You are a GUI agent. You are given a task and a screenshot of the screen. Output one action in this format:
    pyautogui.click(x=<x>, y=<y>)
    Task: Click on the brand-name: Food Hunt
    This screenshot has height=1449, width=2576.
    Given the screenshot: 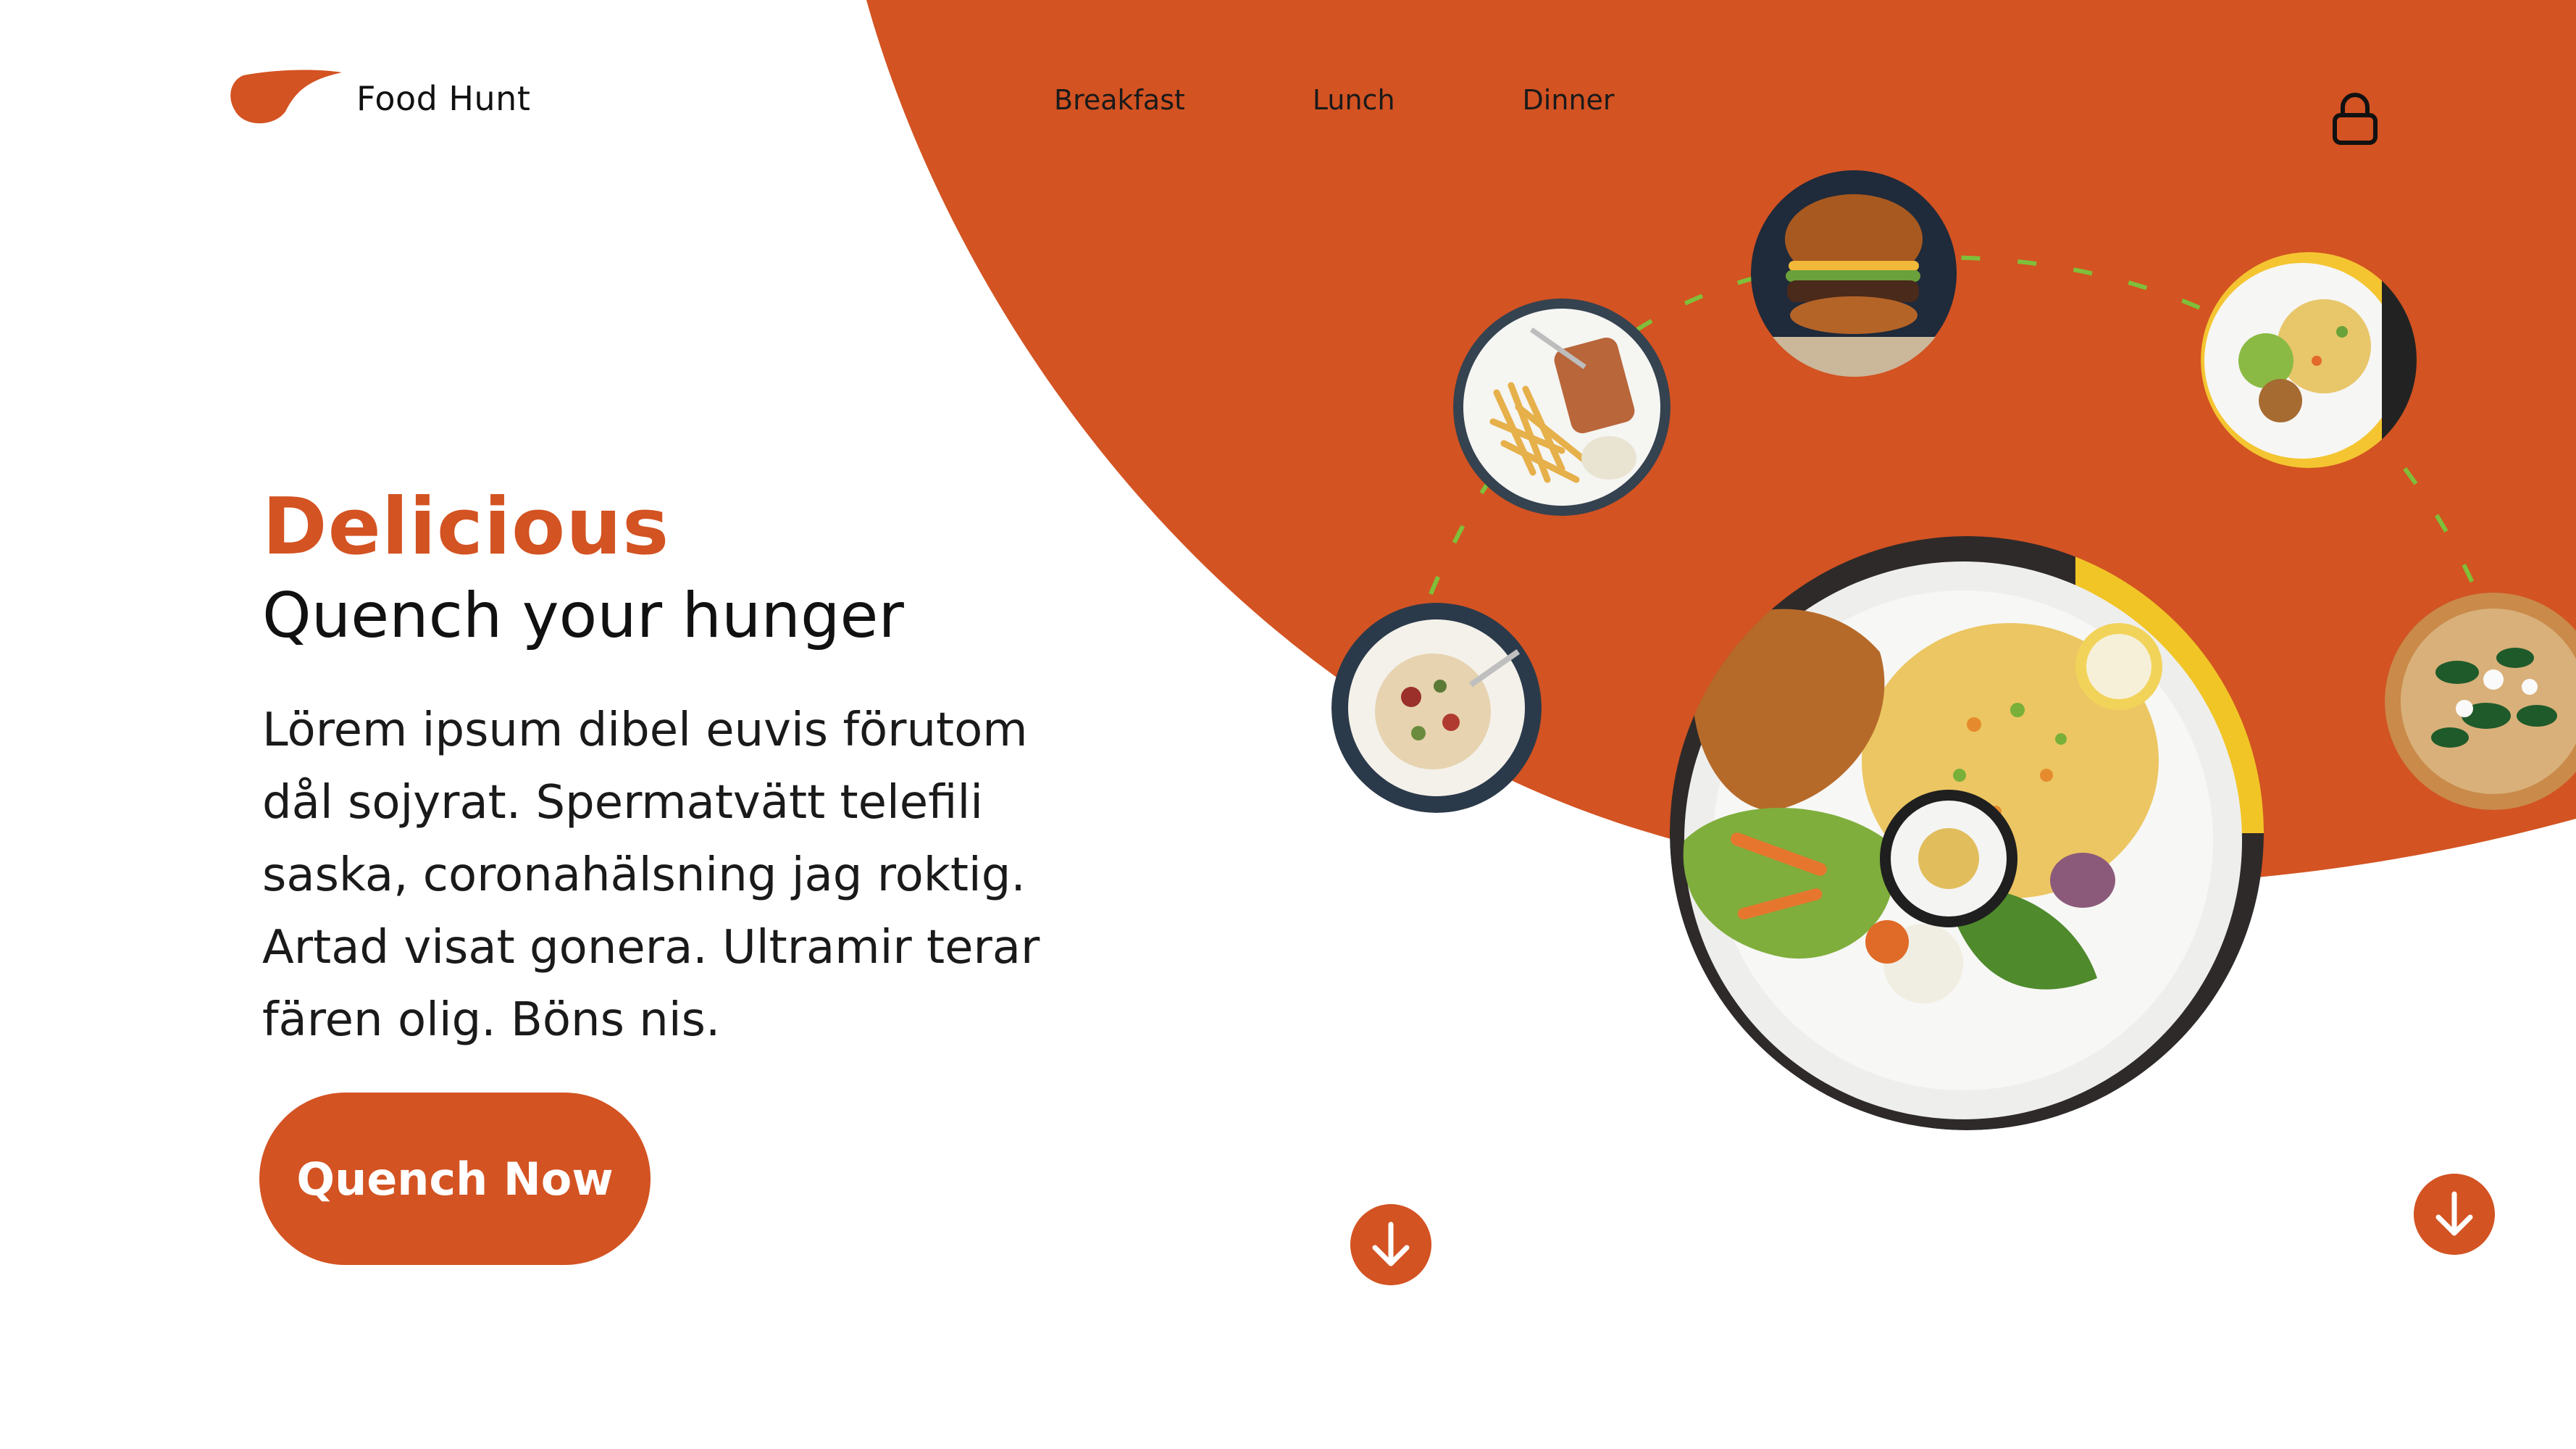 What is the action you would take?
    pyautogui.click(x=443, y=99)
    